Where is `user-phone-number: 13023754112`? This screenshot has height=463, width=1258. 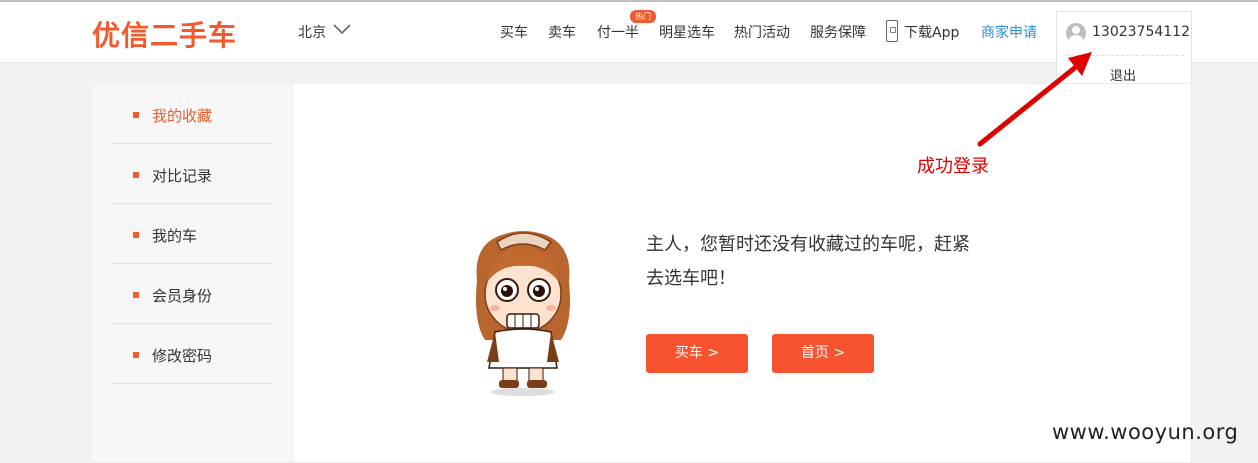
user-phone-number: 13023754112 is located at coordinates (1141, 32).